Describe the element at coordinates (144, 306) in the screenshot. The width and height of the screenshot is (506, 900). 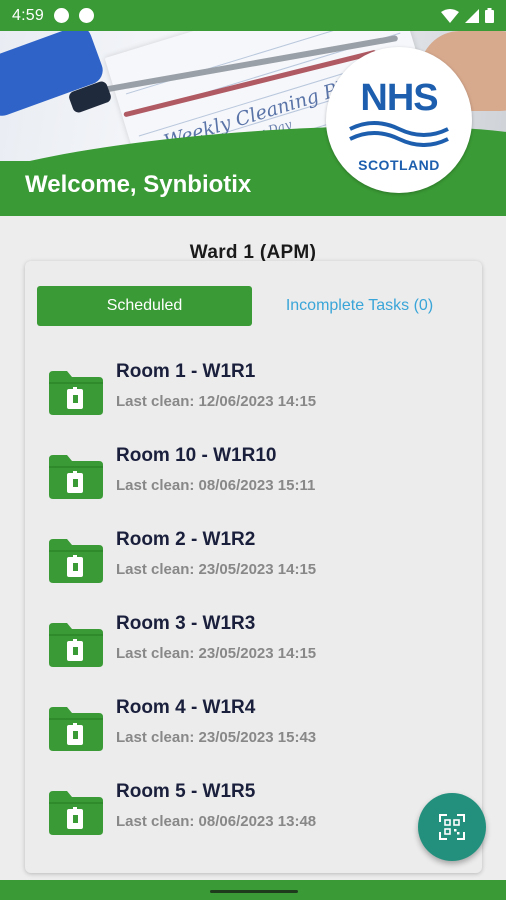
I see `tab-scheduled: Scheduled` at that location.